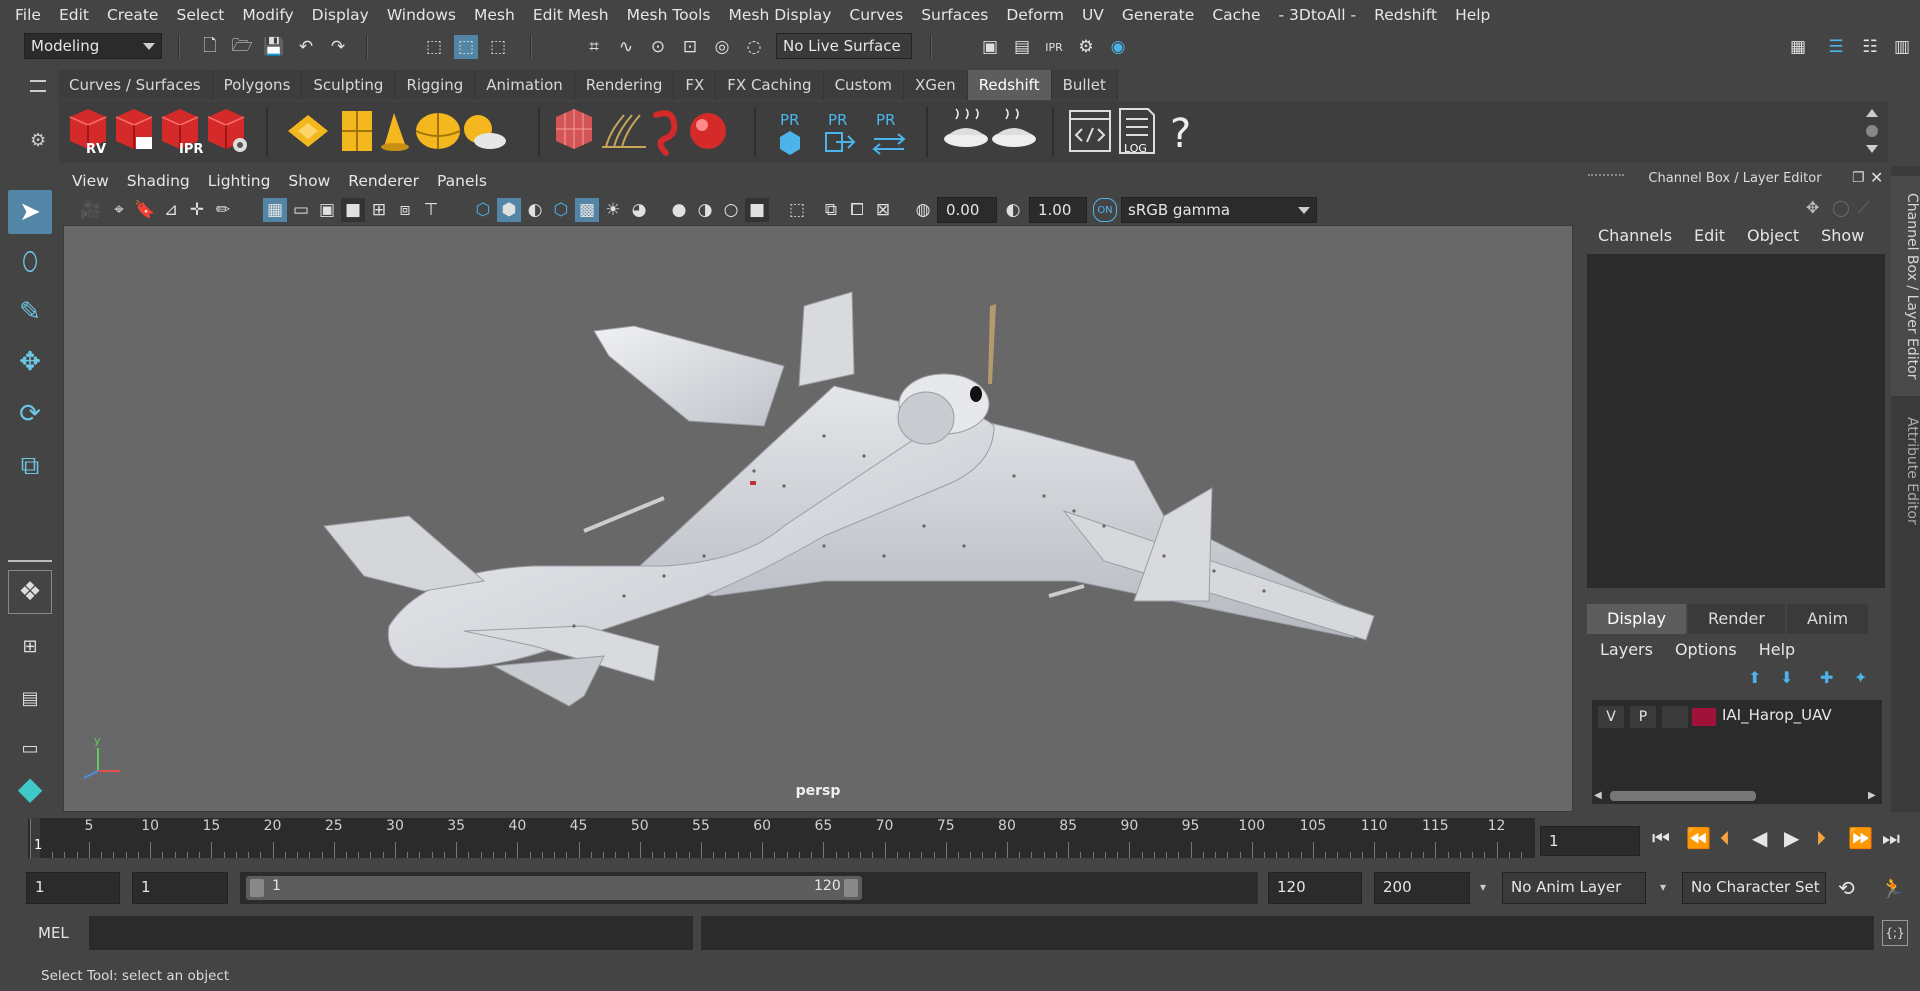 The image size is (1920, 991). I want to click on exposure-field: 0.00, so click(967, 210).